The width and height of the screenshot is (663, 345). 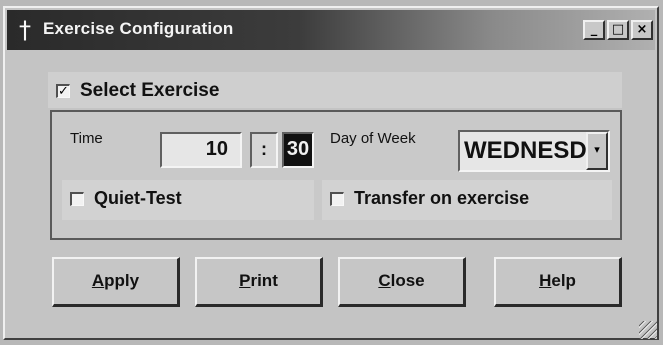 I want to click on quiet-test-label: Quiet-Test, so click(x=138, y=198).